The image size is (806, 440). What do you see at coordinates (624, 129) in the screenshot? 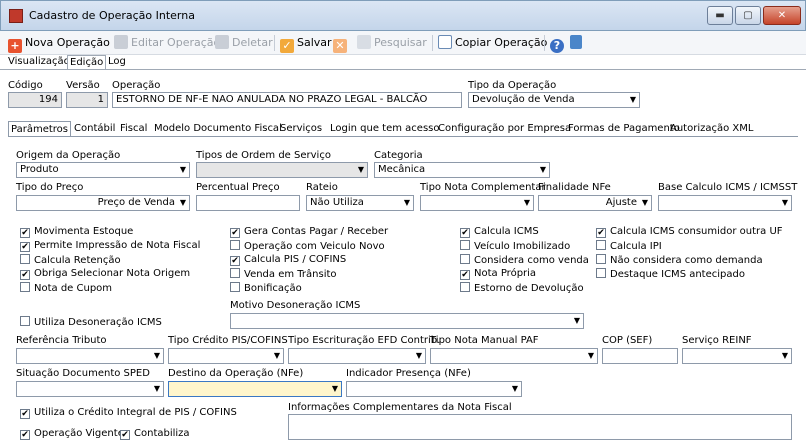
I see `tab-formas-pagamento: Formas de Pagamento` at bounding box center [624, 129].